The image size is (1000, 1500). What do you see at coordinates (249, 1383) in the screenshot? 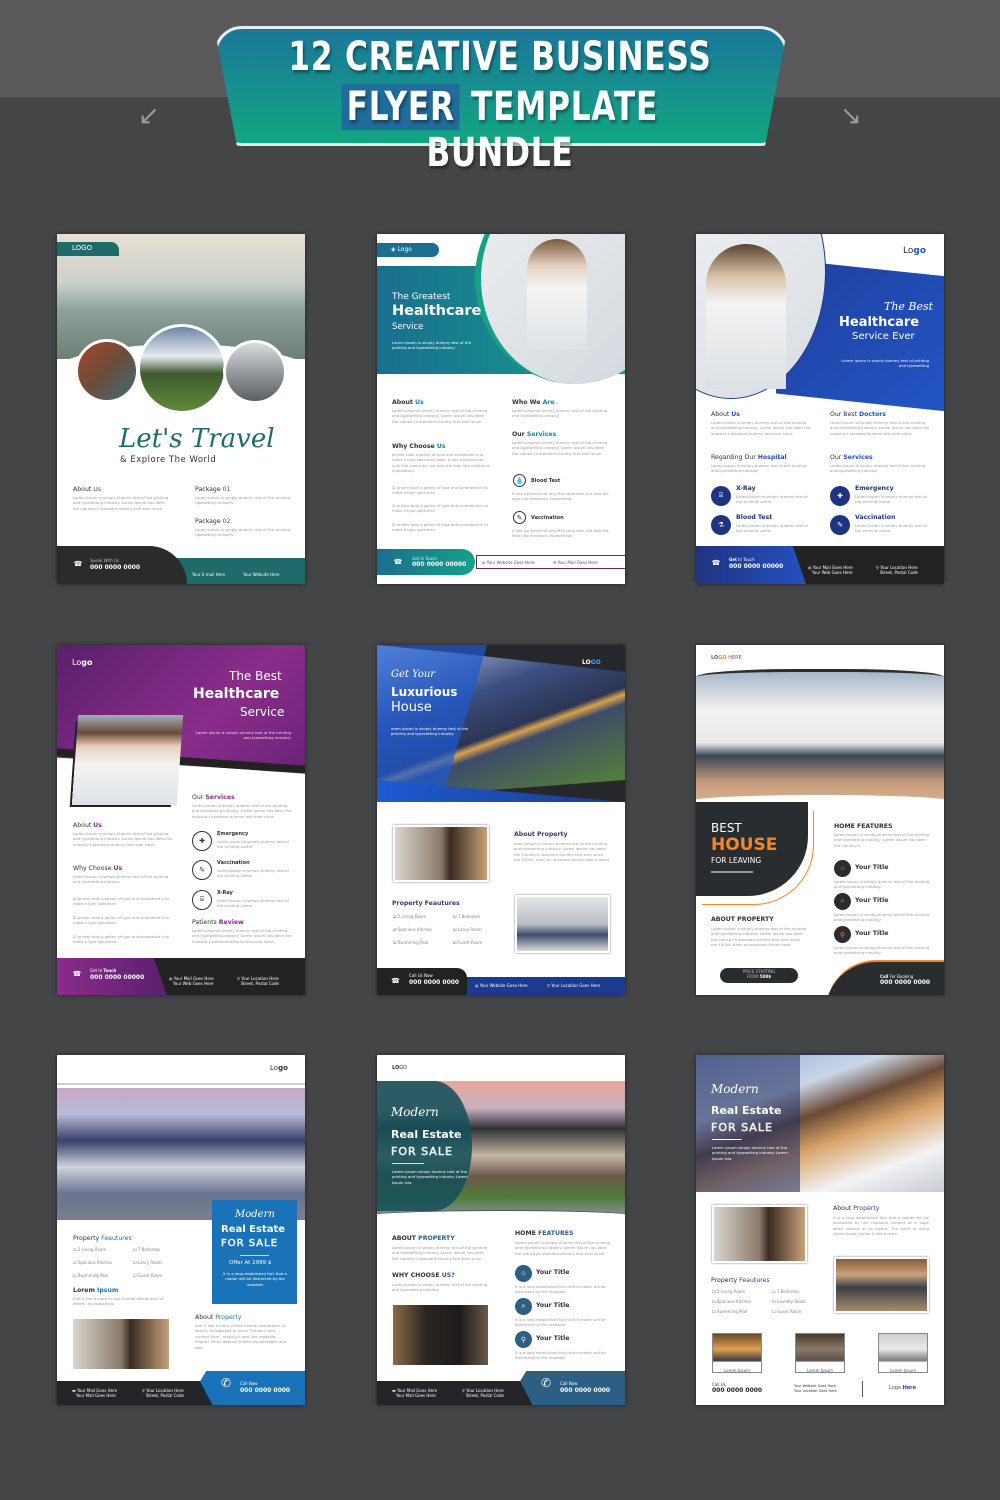
I see `call-label: Call Now` at bounding box center [249, 1383].